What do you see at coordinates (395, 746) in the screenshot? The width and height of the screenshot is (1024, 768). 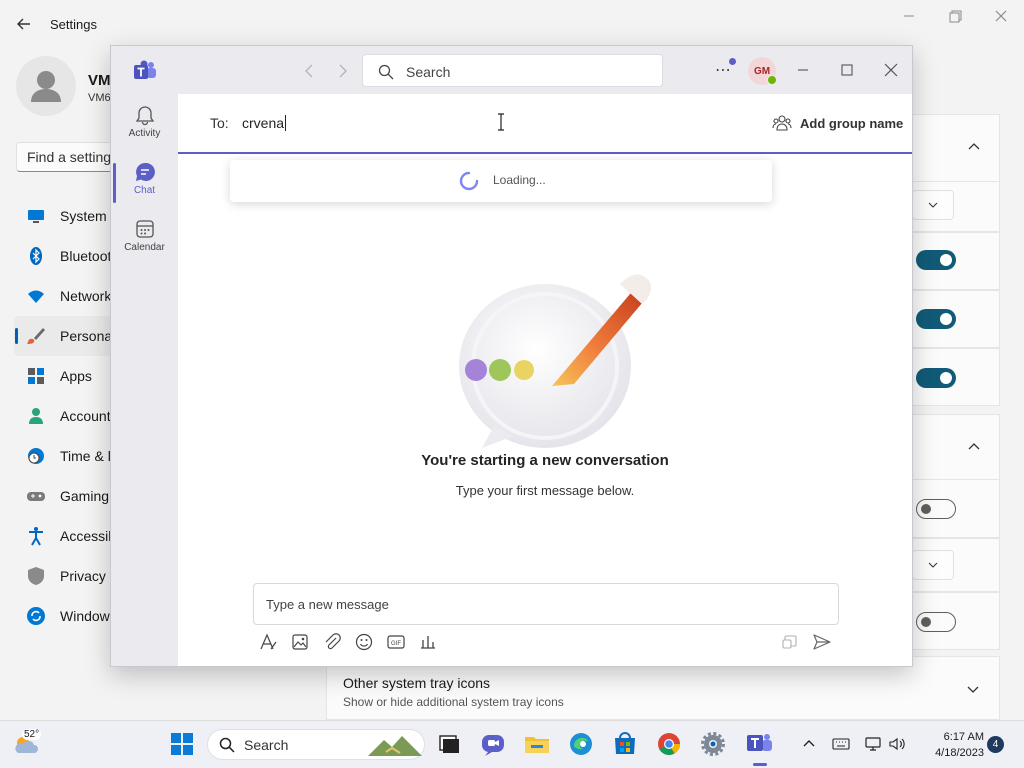 I see `search-highlight-icon` at bounding box center [395, 746].